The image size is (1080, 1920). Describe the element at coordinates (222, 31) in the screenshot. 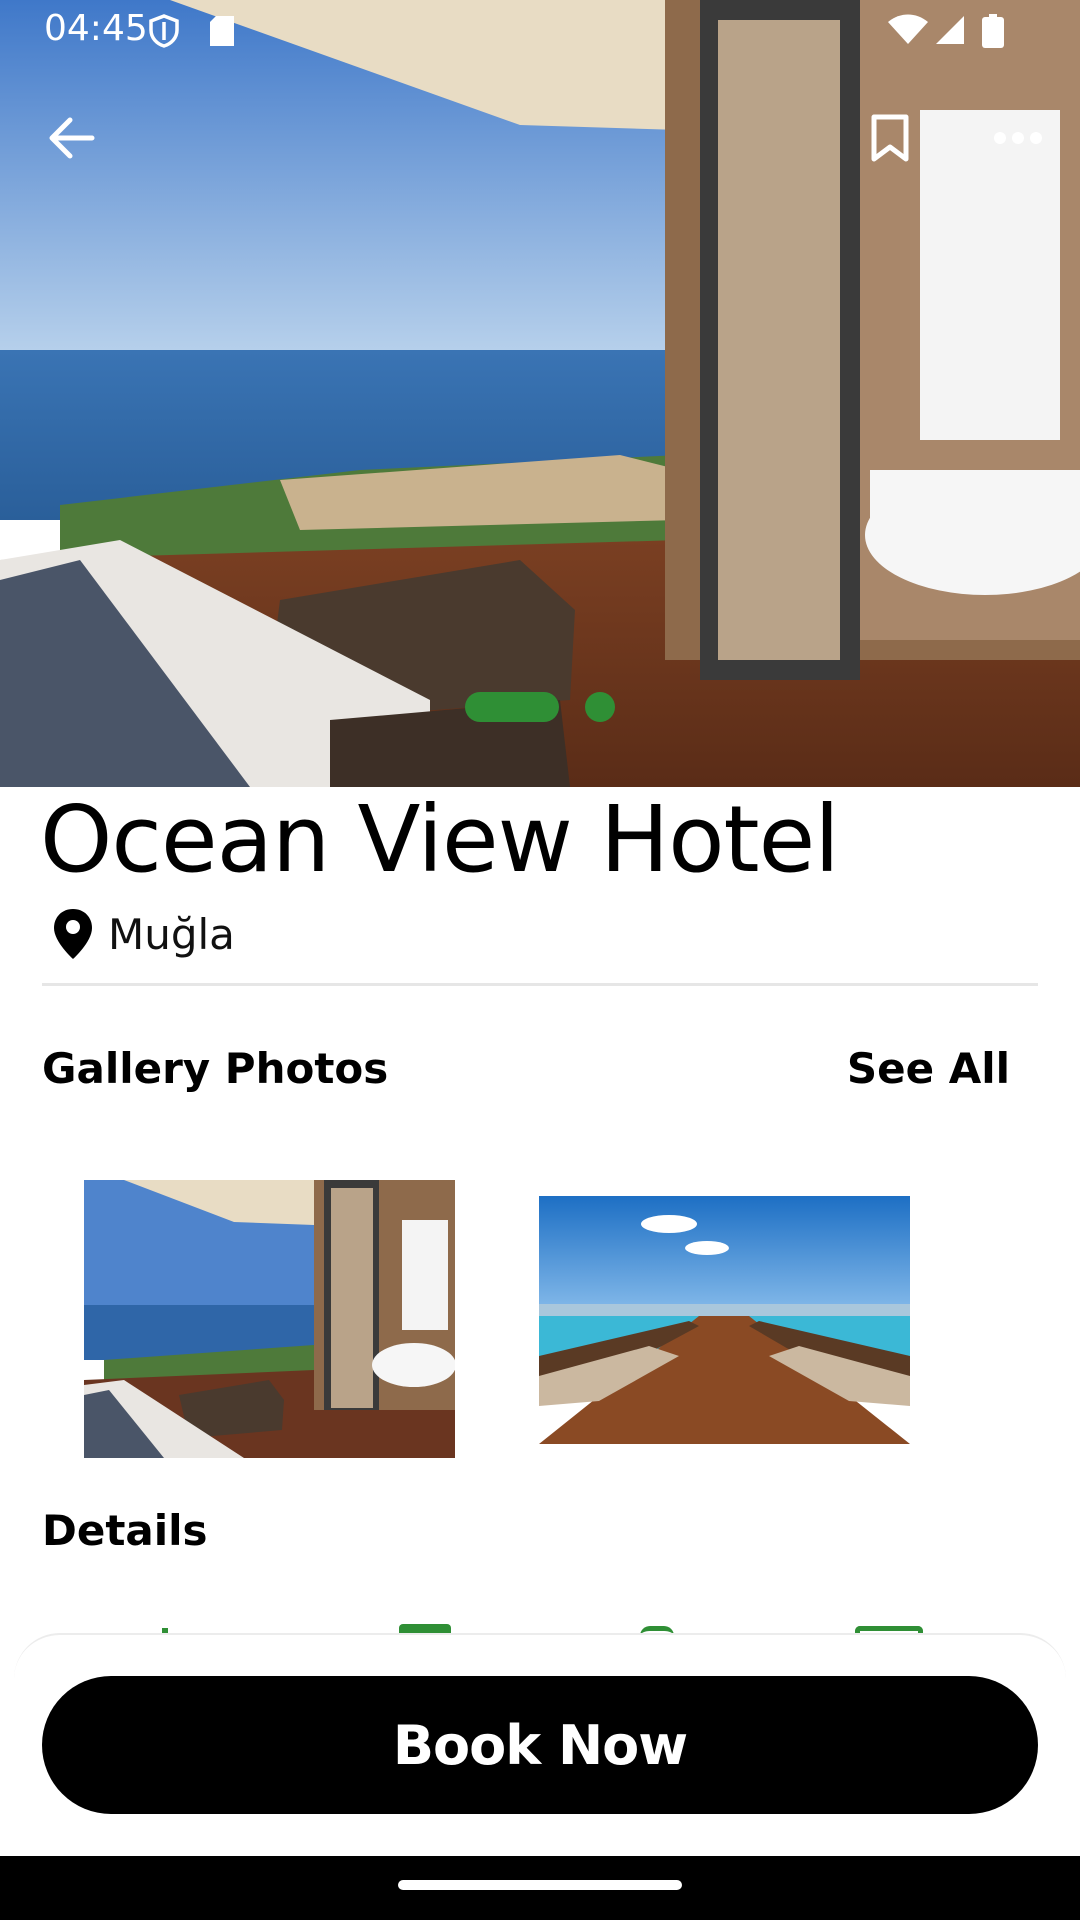

I see `sd-card-icon` at that location.